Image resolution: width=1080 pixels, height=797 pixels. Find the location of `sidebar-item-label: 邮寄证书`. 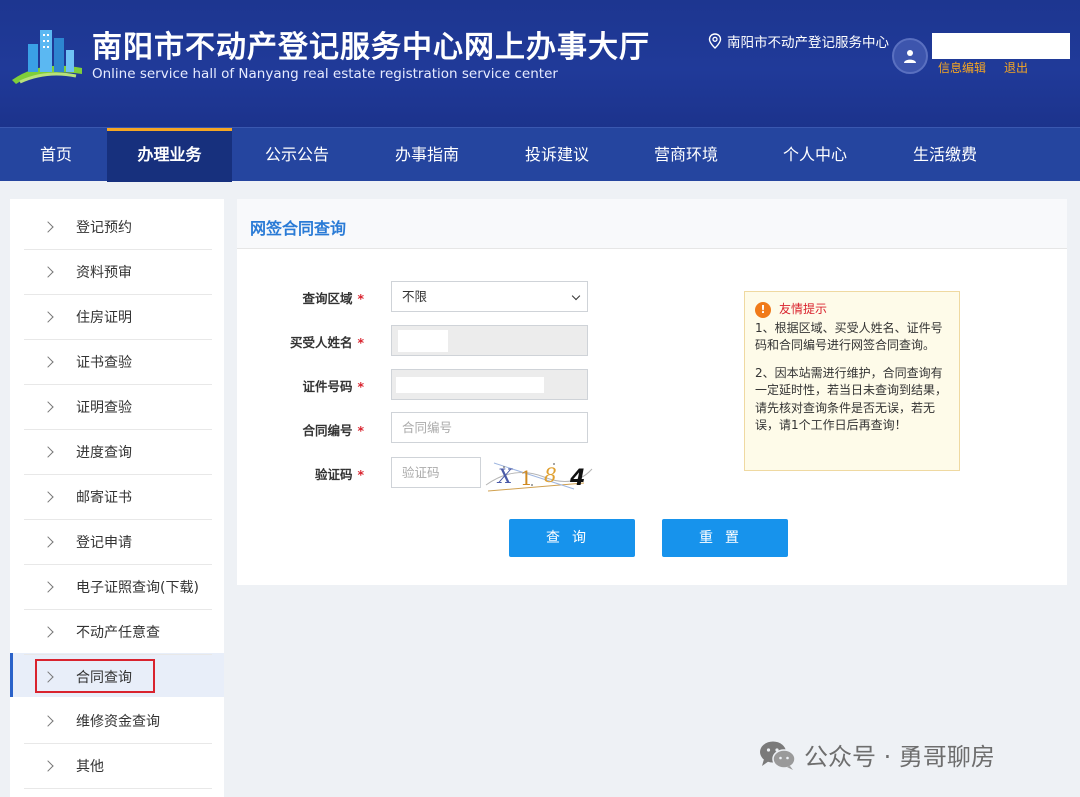

sidebar-item-label: 邮寄证书 is located at coordinates (104, 498).